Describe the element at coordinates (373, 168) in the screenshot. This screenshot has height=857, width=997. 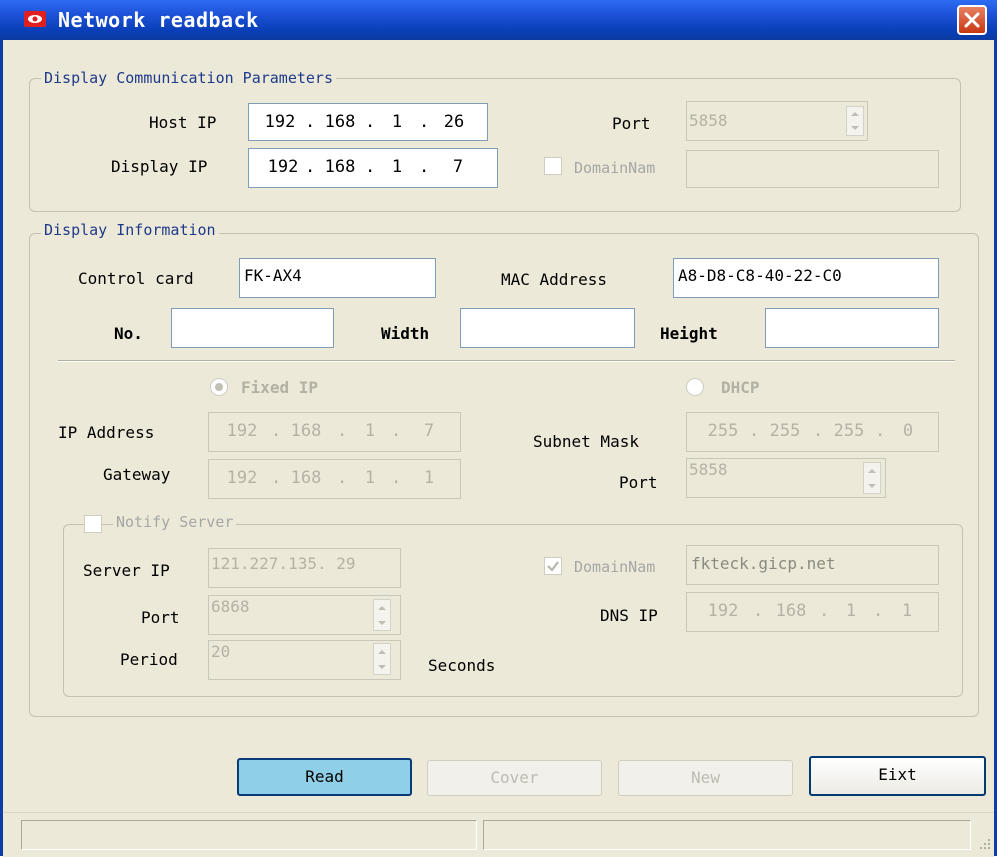
I see `display-ip-field: 192 . 168 . 1 . 7` at that location.